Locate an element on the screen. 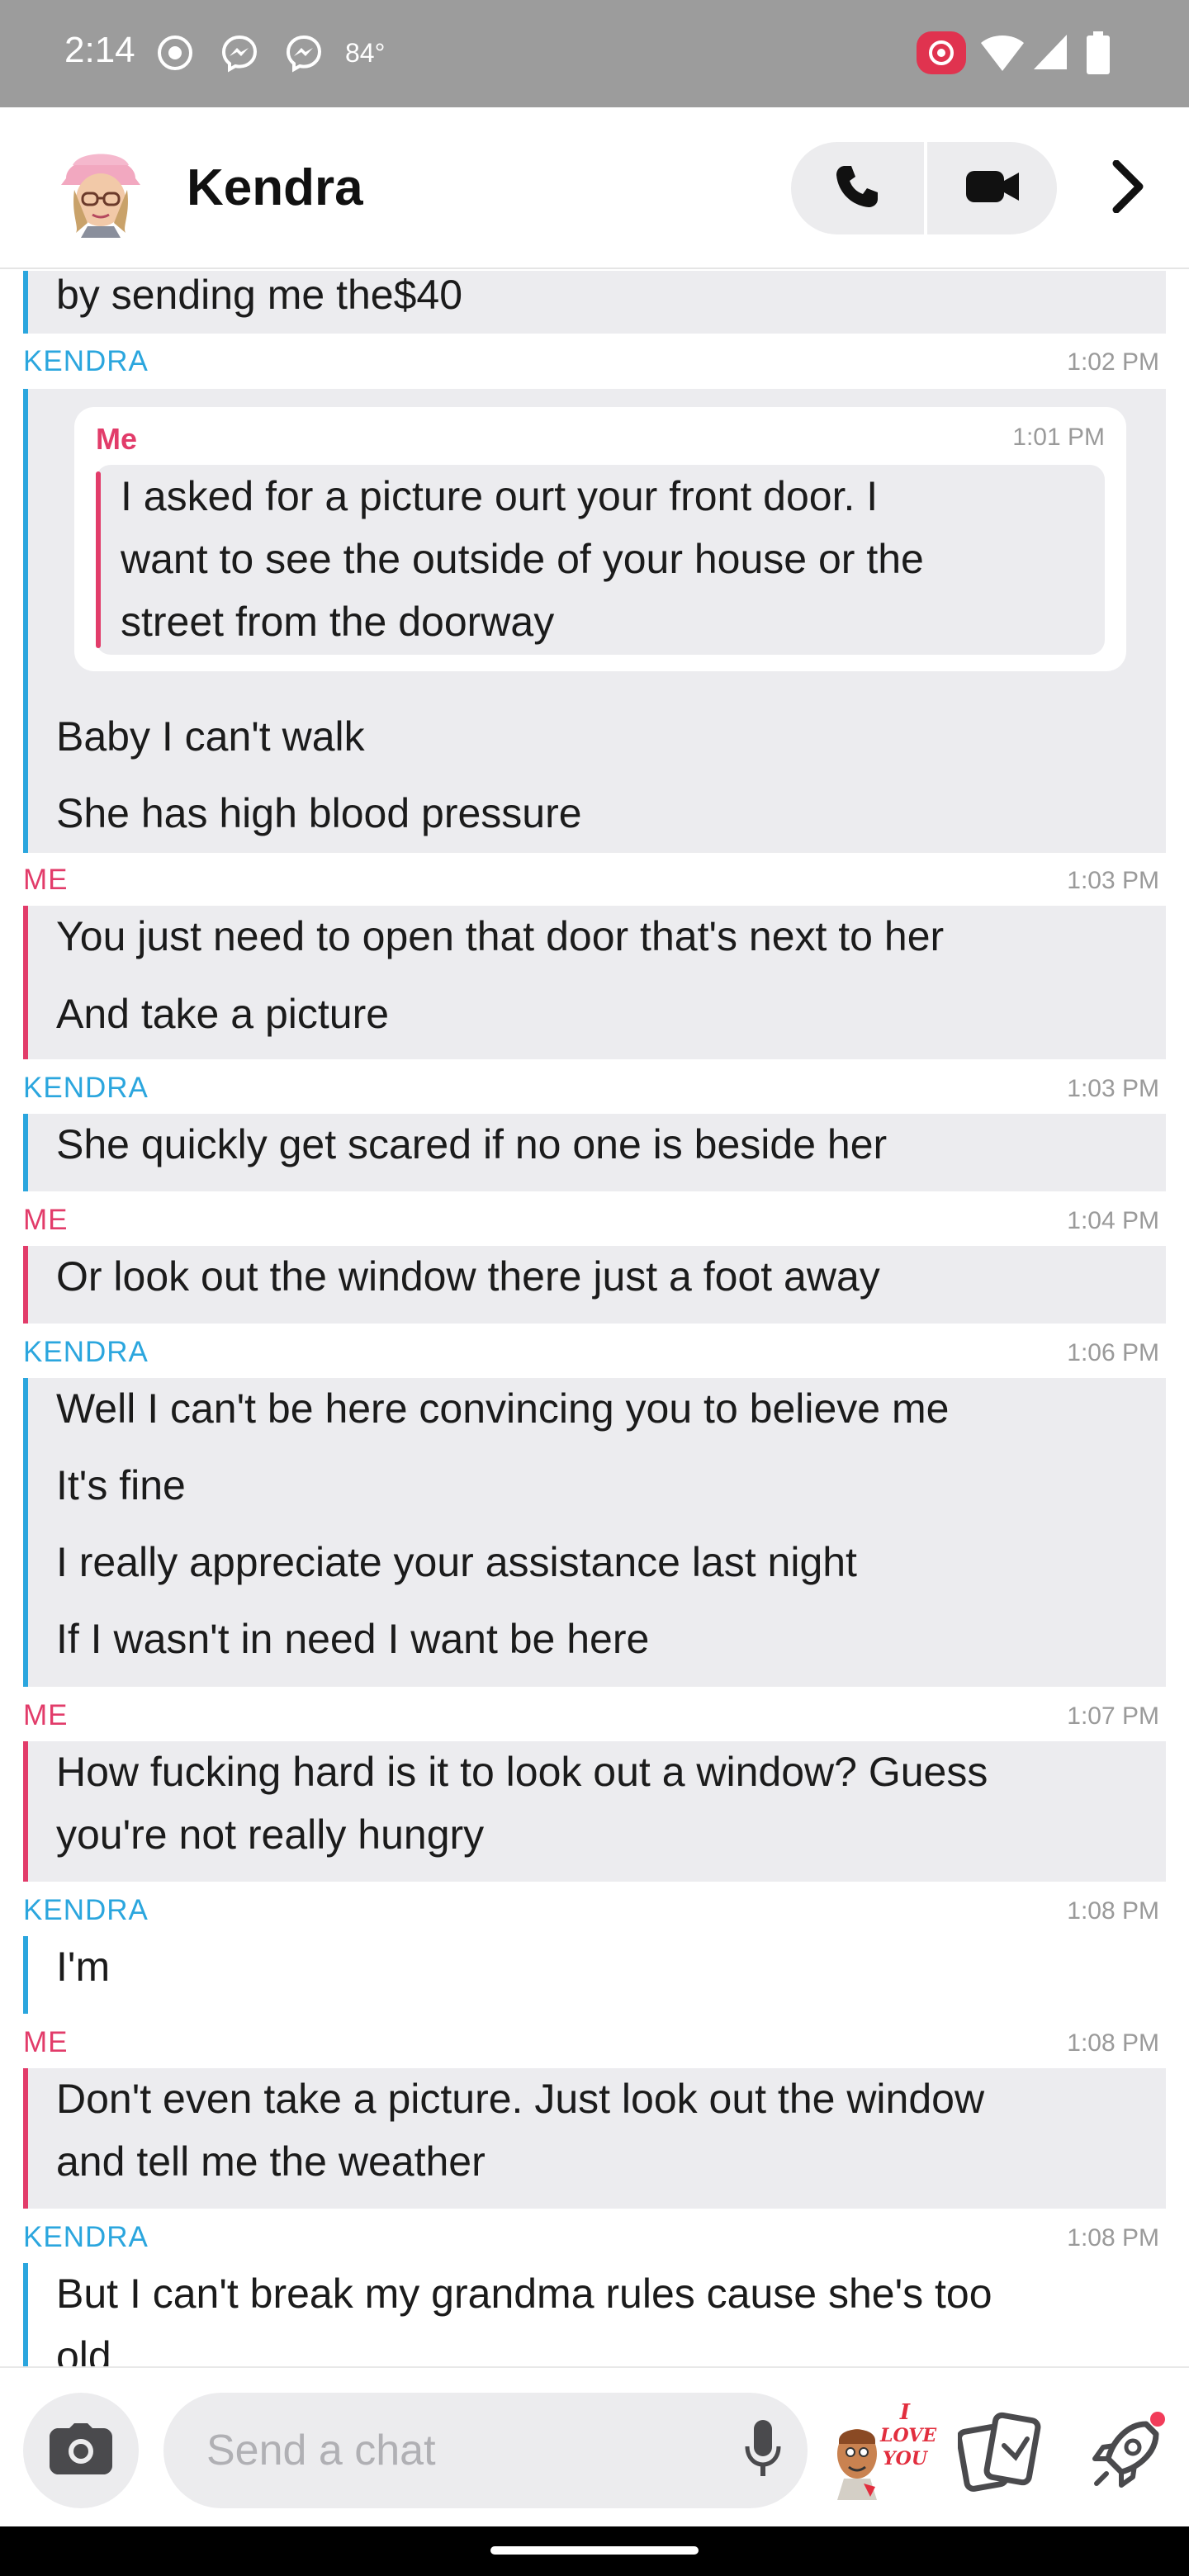  cards-button is located at coordinates (1000, 2452).